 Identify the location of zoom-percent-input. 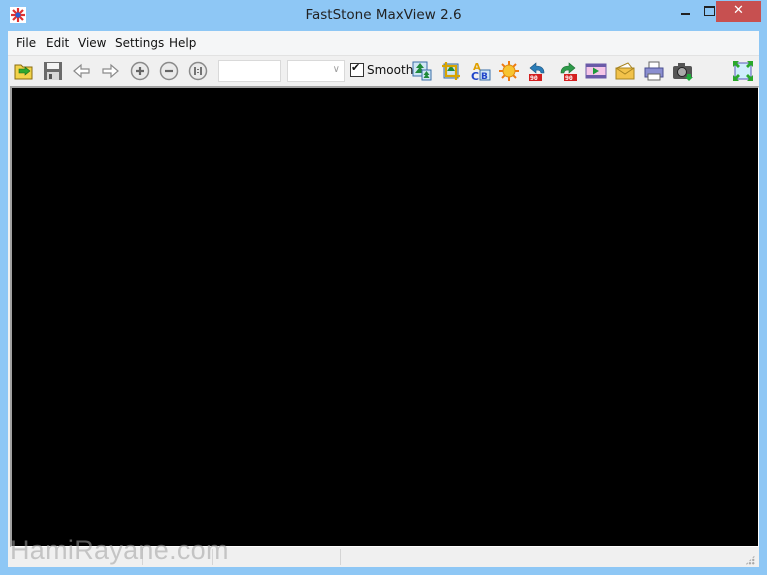
(249, 71).